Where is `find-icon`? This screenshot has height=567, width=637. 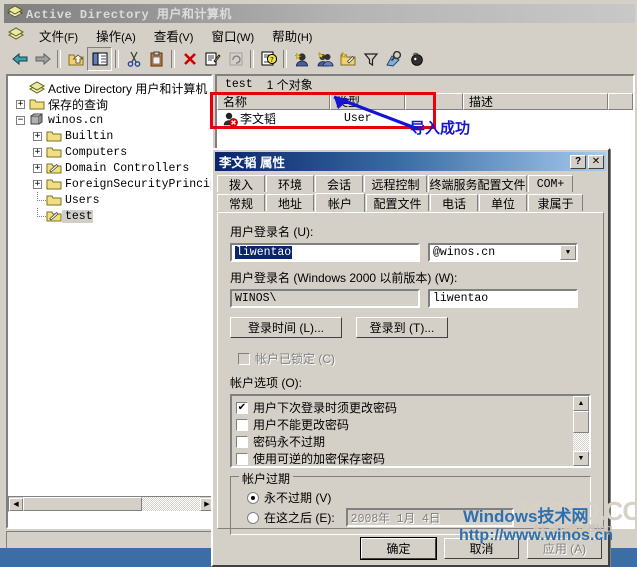
find-icon is located at coordinates (393, 59).